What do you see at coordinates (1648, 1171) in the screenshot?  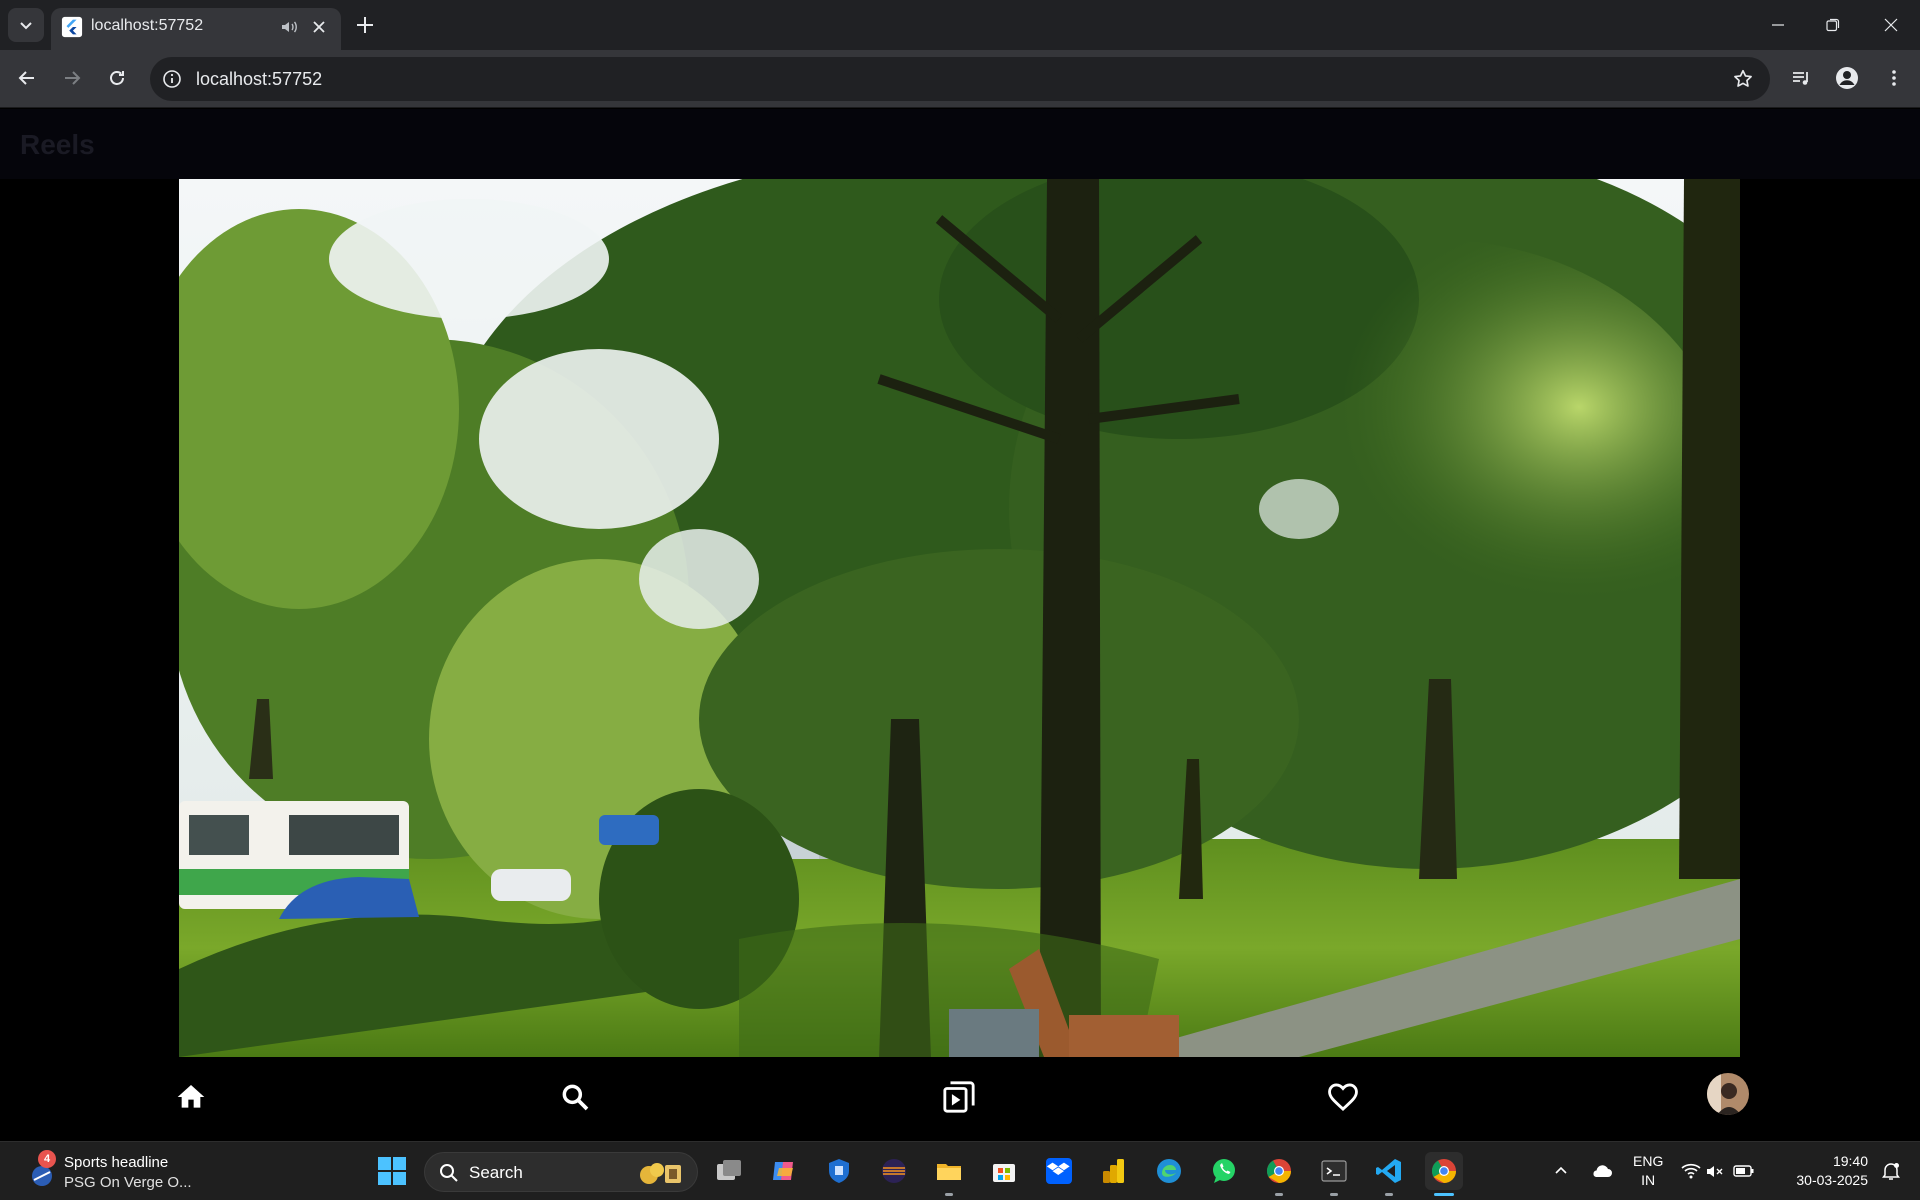 I see `language-indicator: ENG IN` at bounding box center [1648, 1171].